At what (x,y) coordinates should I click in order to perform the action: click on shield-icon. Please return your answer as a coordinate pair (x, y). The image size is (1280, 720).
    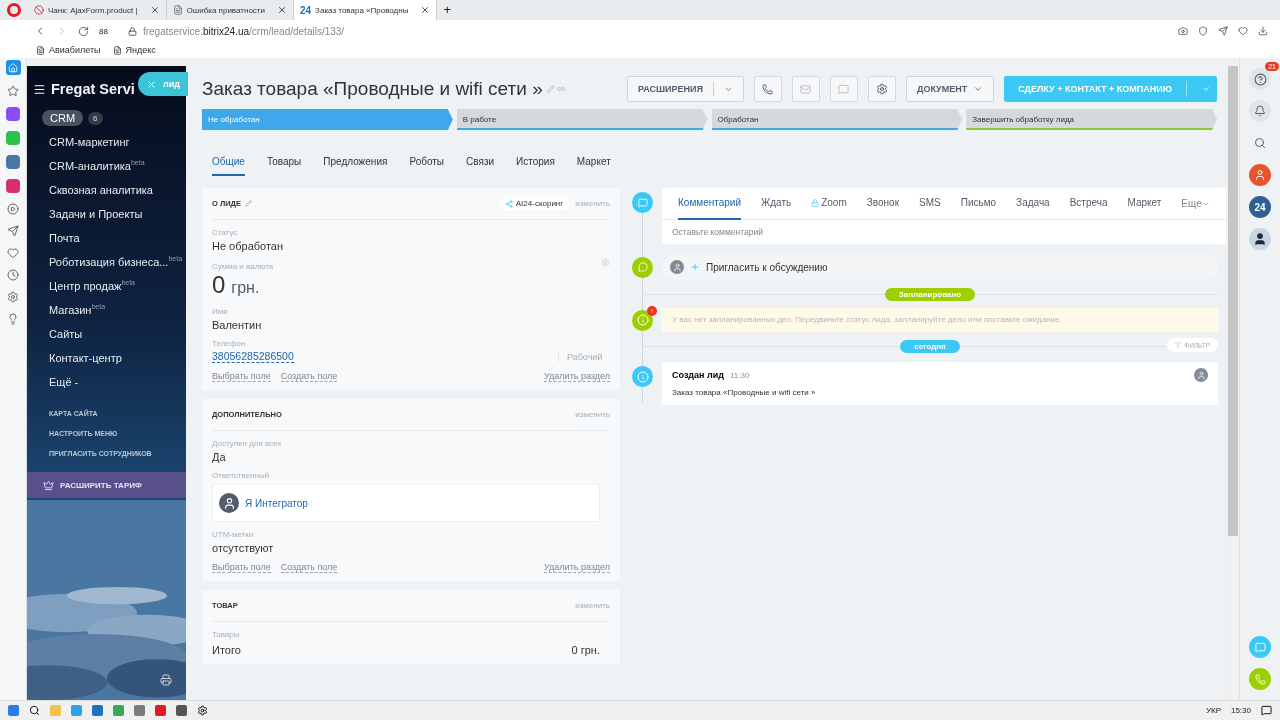
    Looking at the image, I should click on (1203, 31).